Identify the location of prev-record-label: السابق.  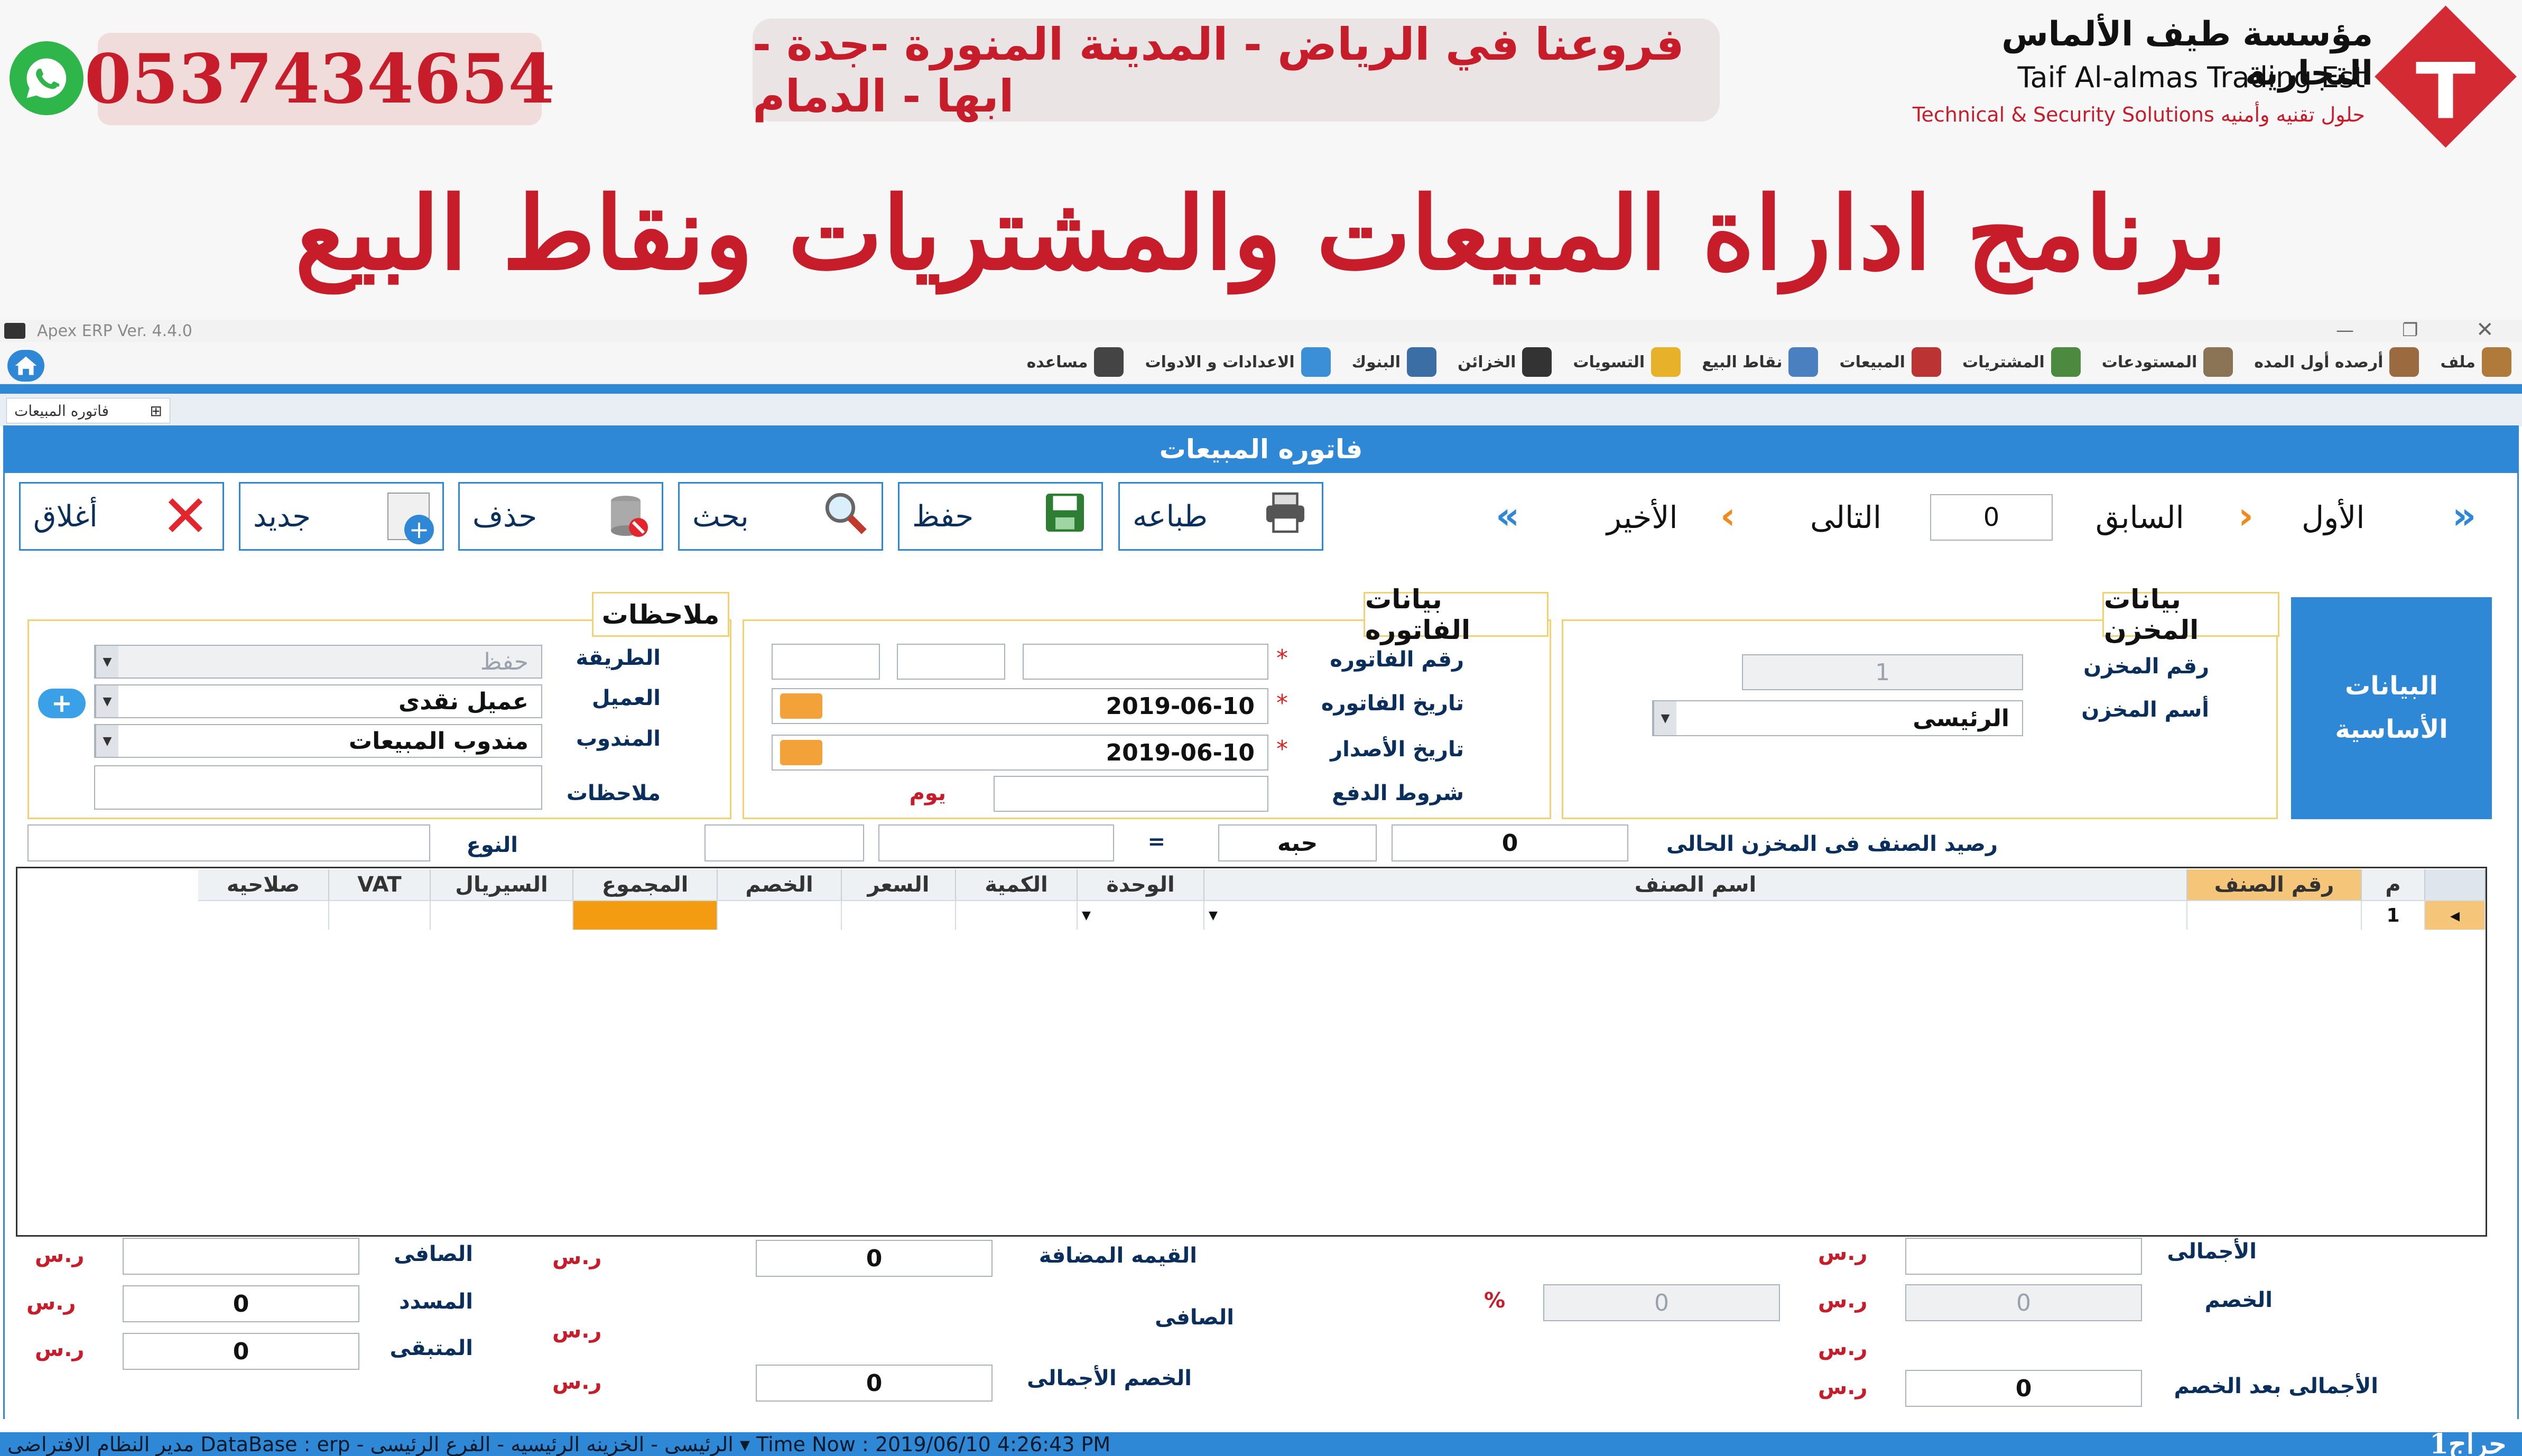
(2140, 517).